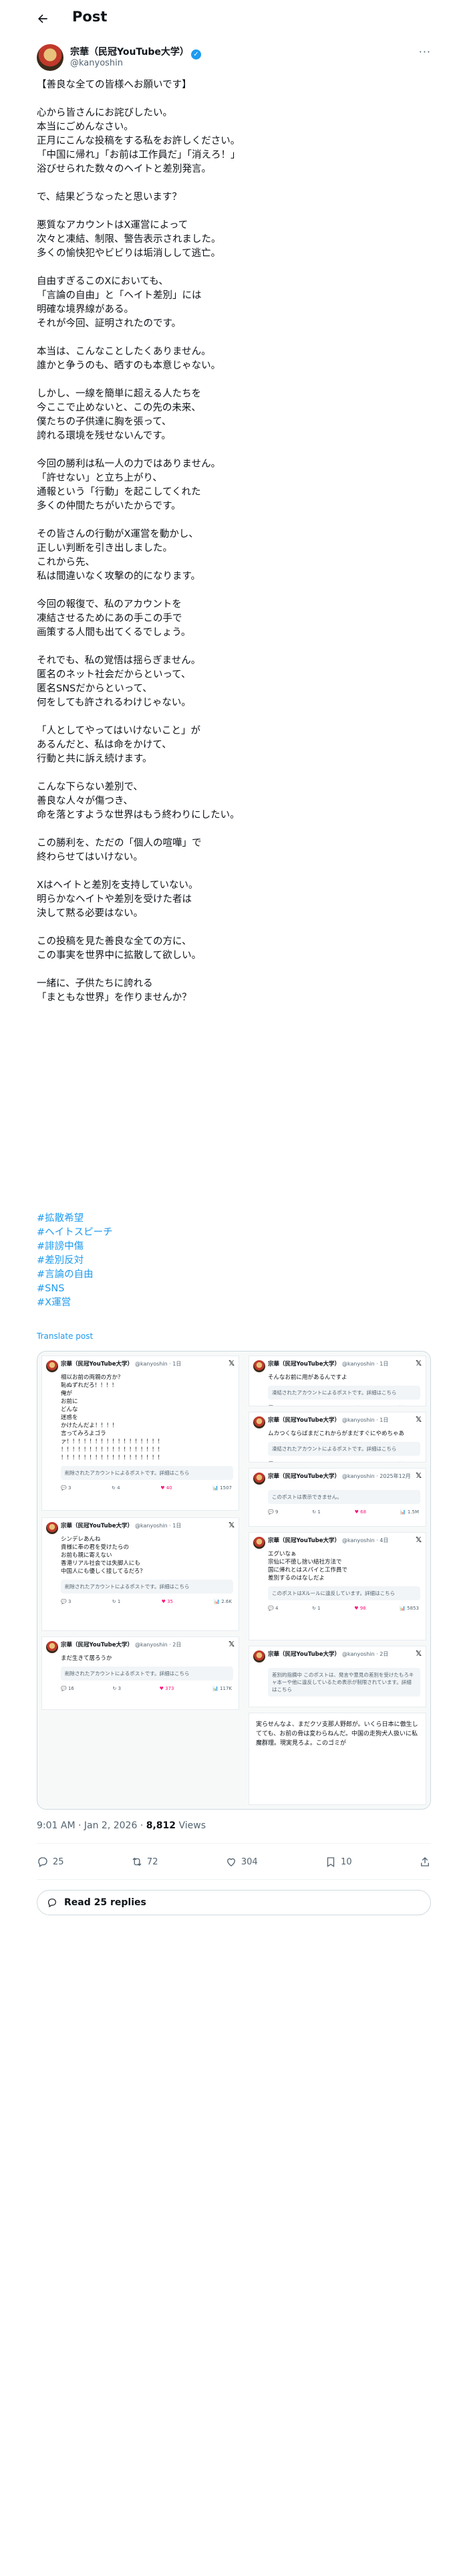  What do you see at coordinates (170, 1219) in the screenshot?
I see `hashtag-link: #拡散希望` at bounding box center [170, 1219].